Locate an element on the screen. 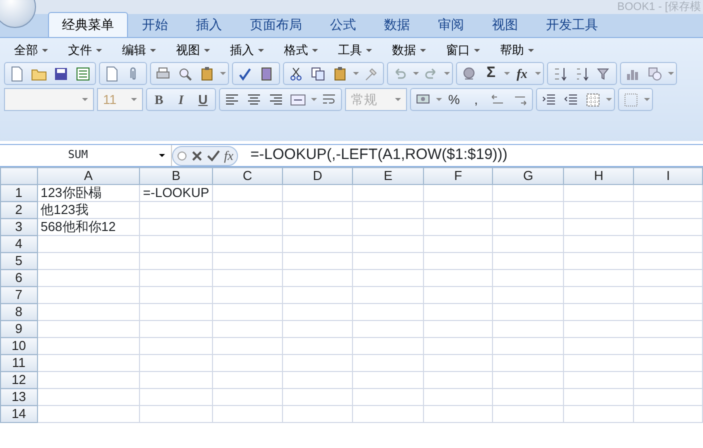 The height and width of the screenshot is (448, 703). circle-icon is located at coordinates (182, 155).